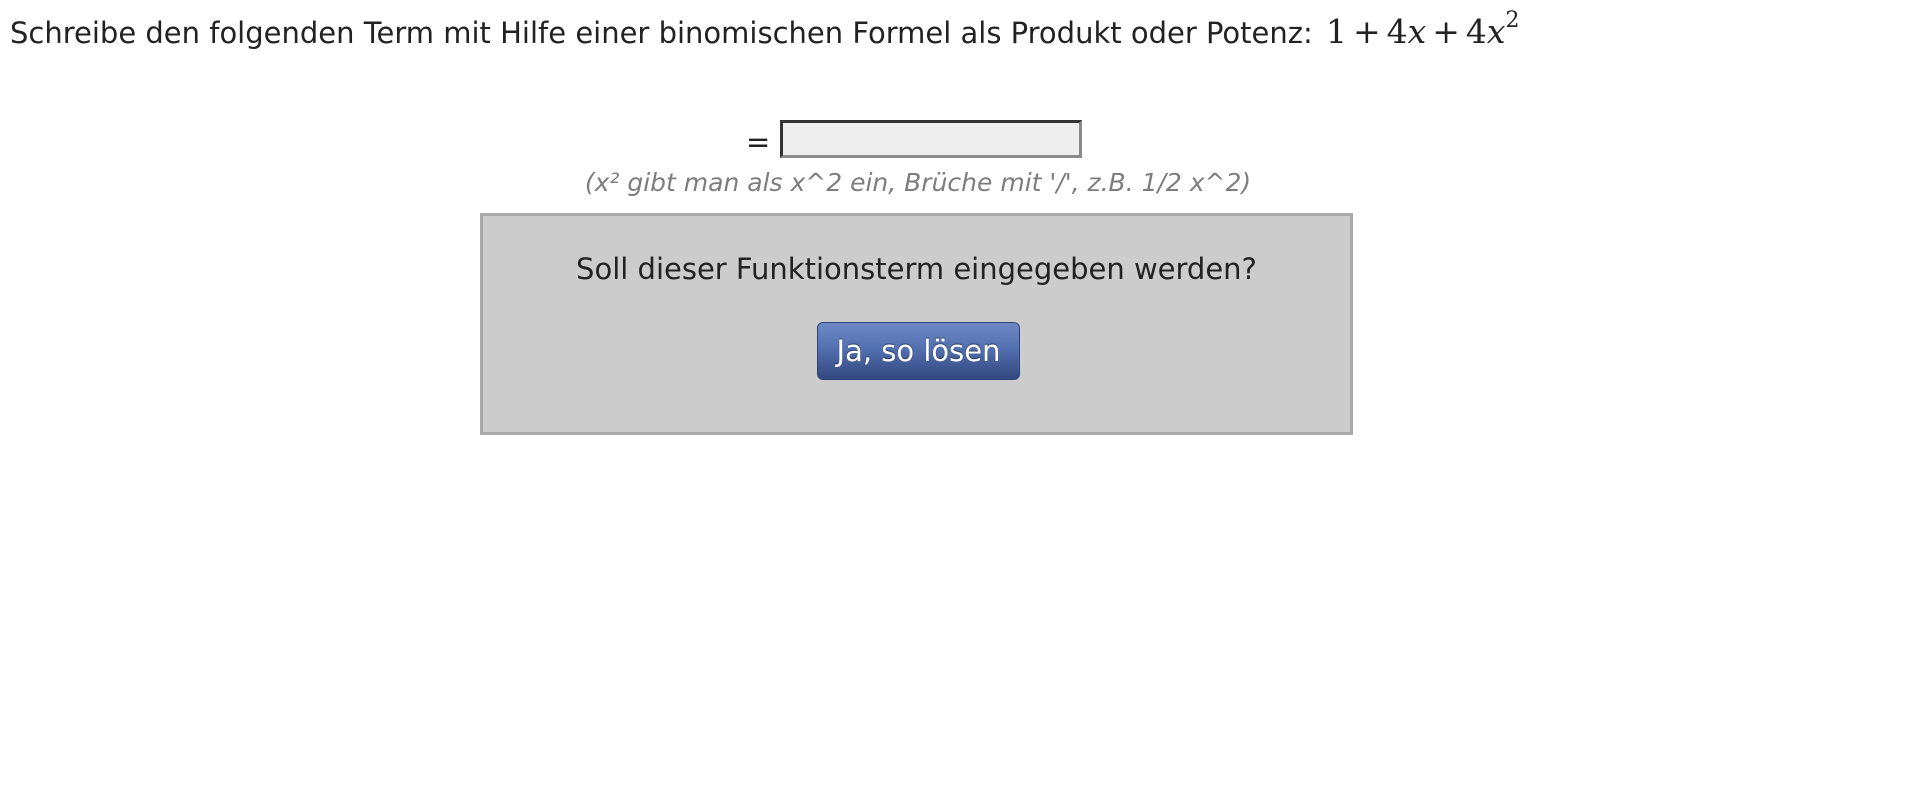 The height and width of the screenshot is (810, 1920). What do you see at coordinates (1512, 20) in the screenshot?
I see `formula-exponent-3: 2` at bounding box center [1512, 20].